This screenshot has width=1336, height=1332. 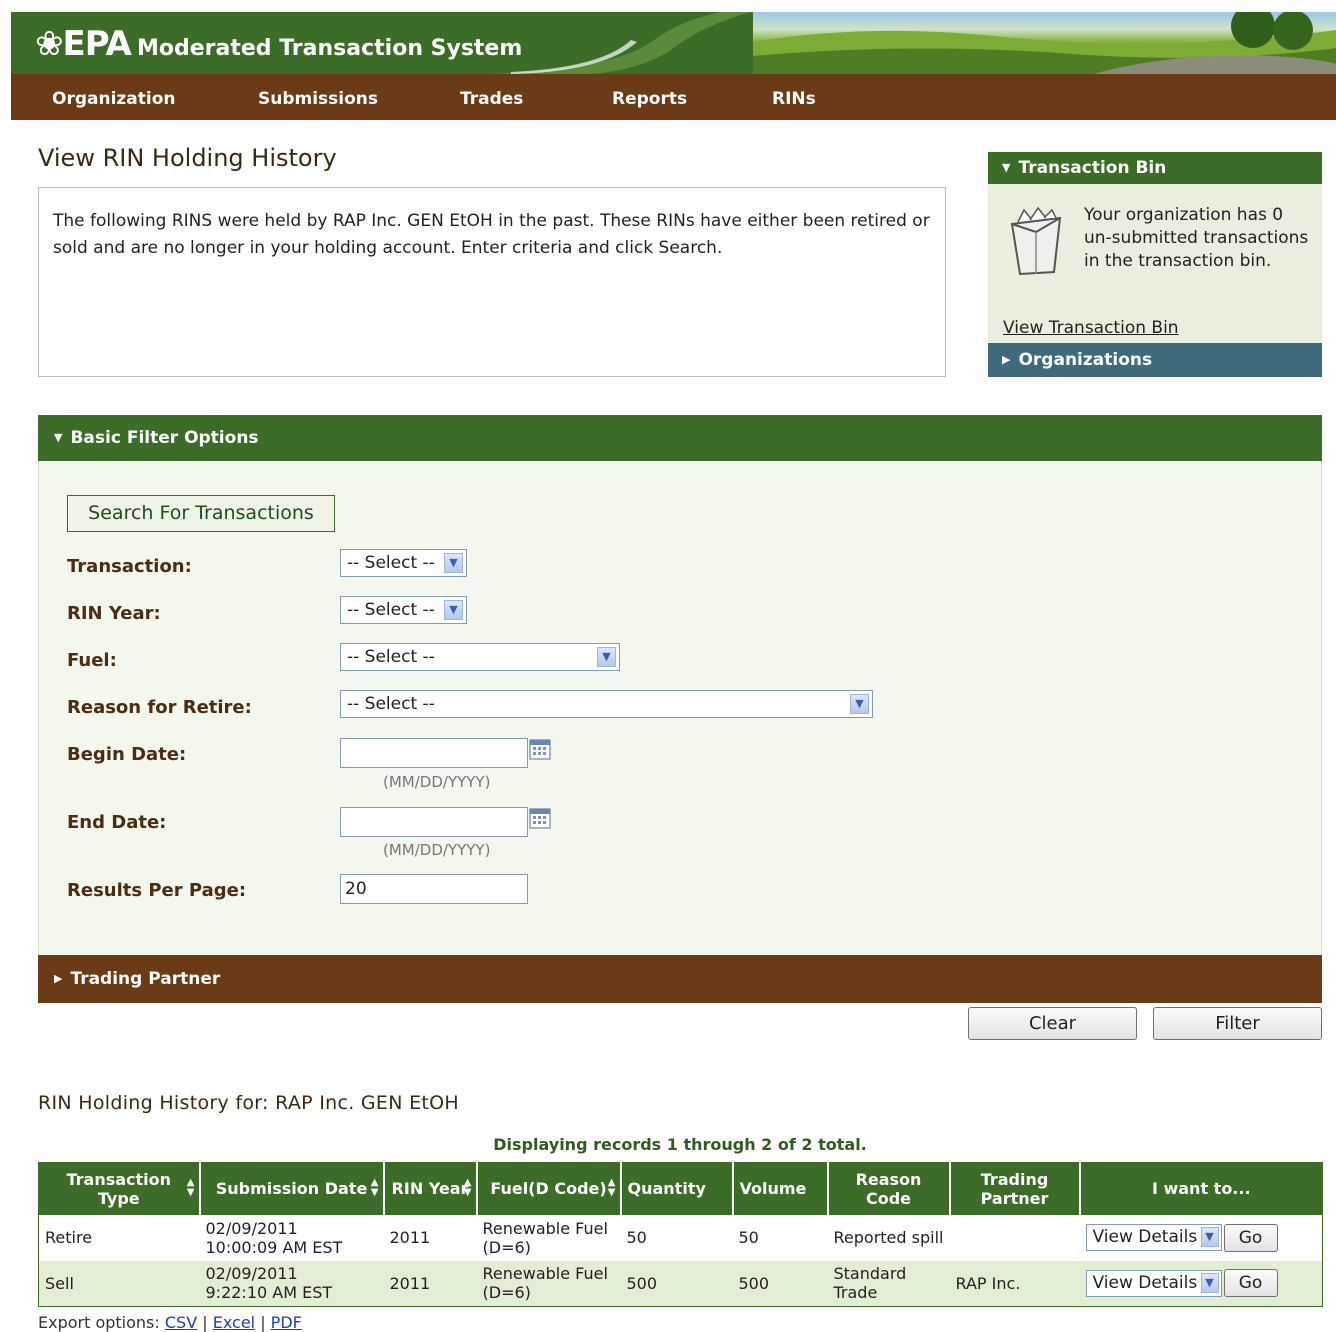 What do you see at coordinates (680, 438) in the screenshot?
I see `basic-filter-header: ▼ Basic Filter Options` at bounding box center [680, 438].